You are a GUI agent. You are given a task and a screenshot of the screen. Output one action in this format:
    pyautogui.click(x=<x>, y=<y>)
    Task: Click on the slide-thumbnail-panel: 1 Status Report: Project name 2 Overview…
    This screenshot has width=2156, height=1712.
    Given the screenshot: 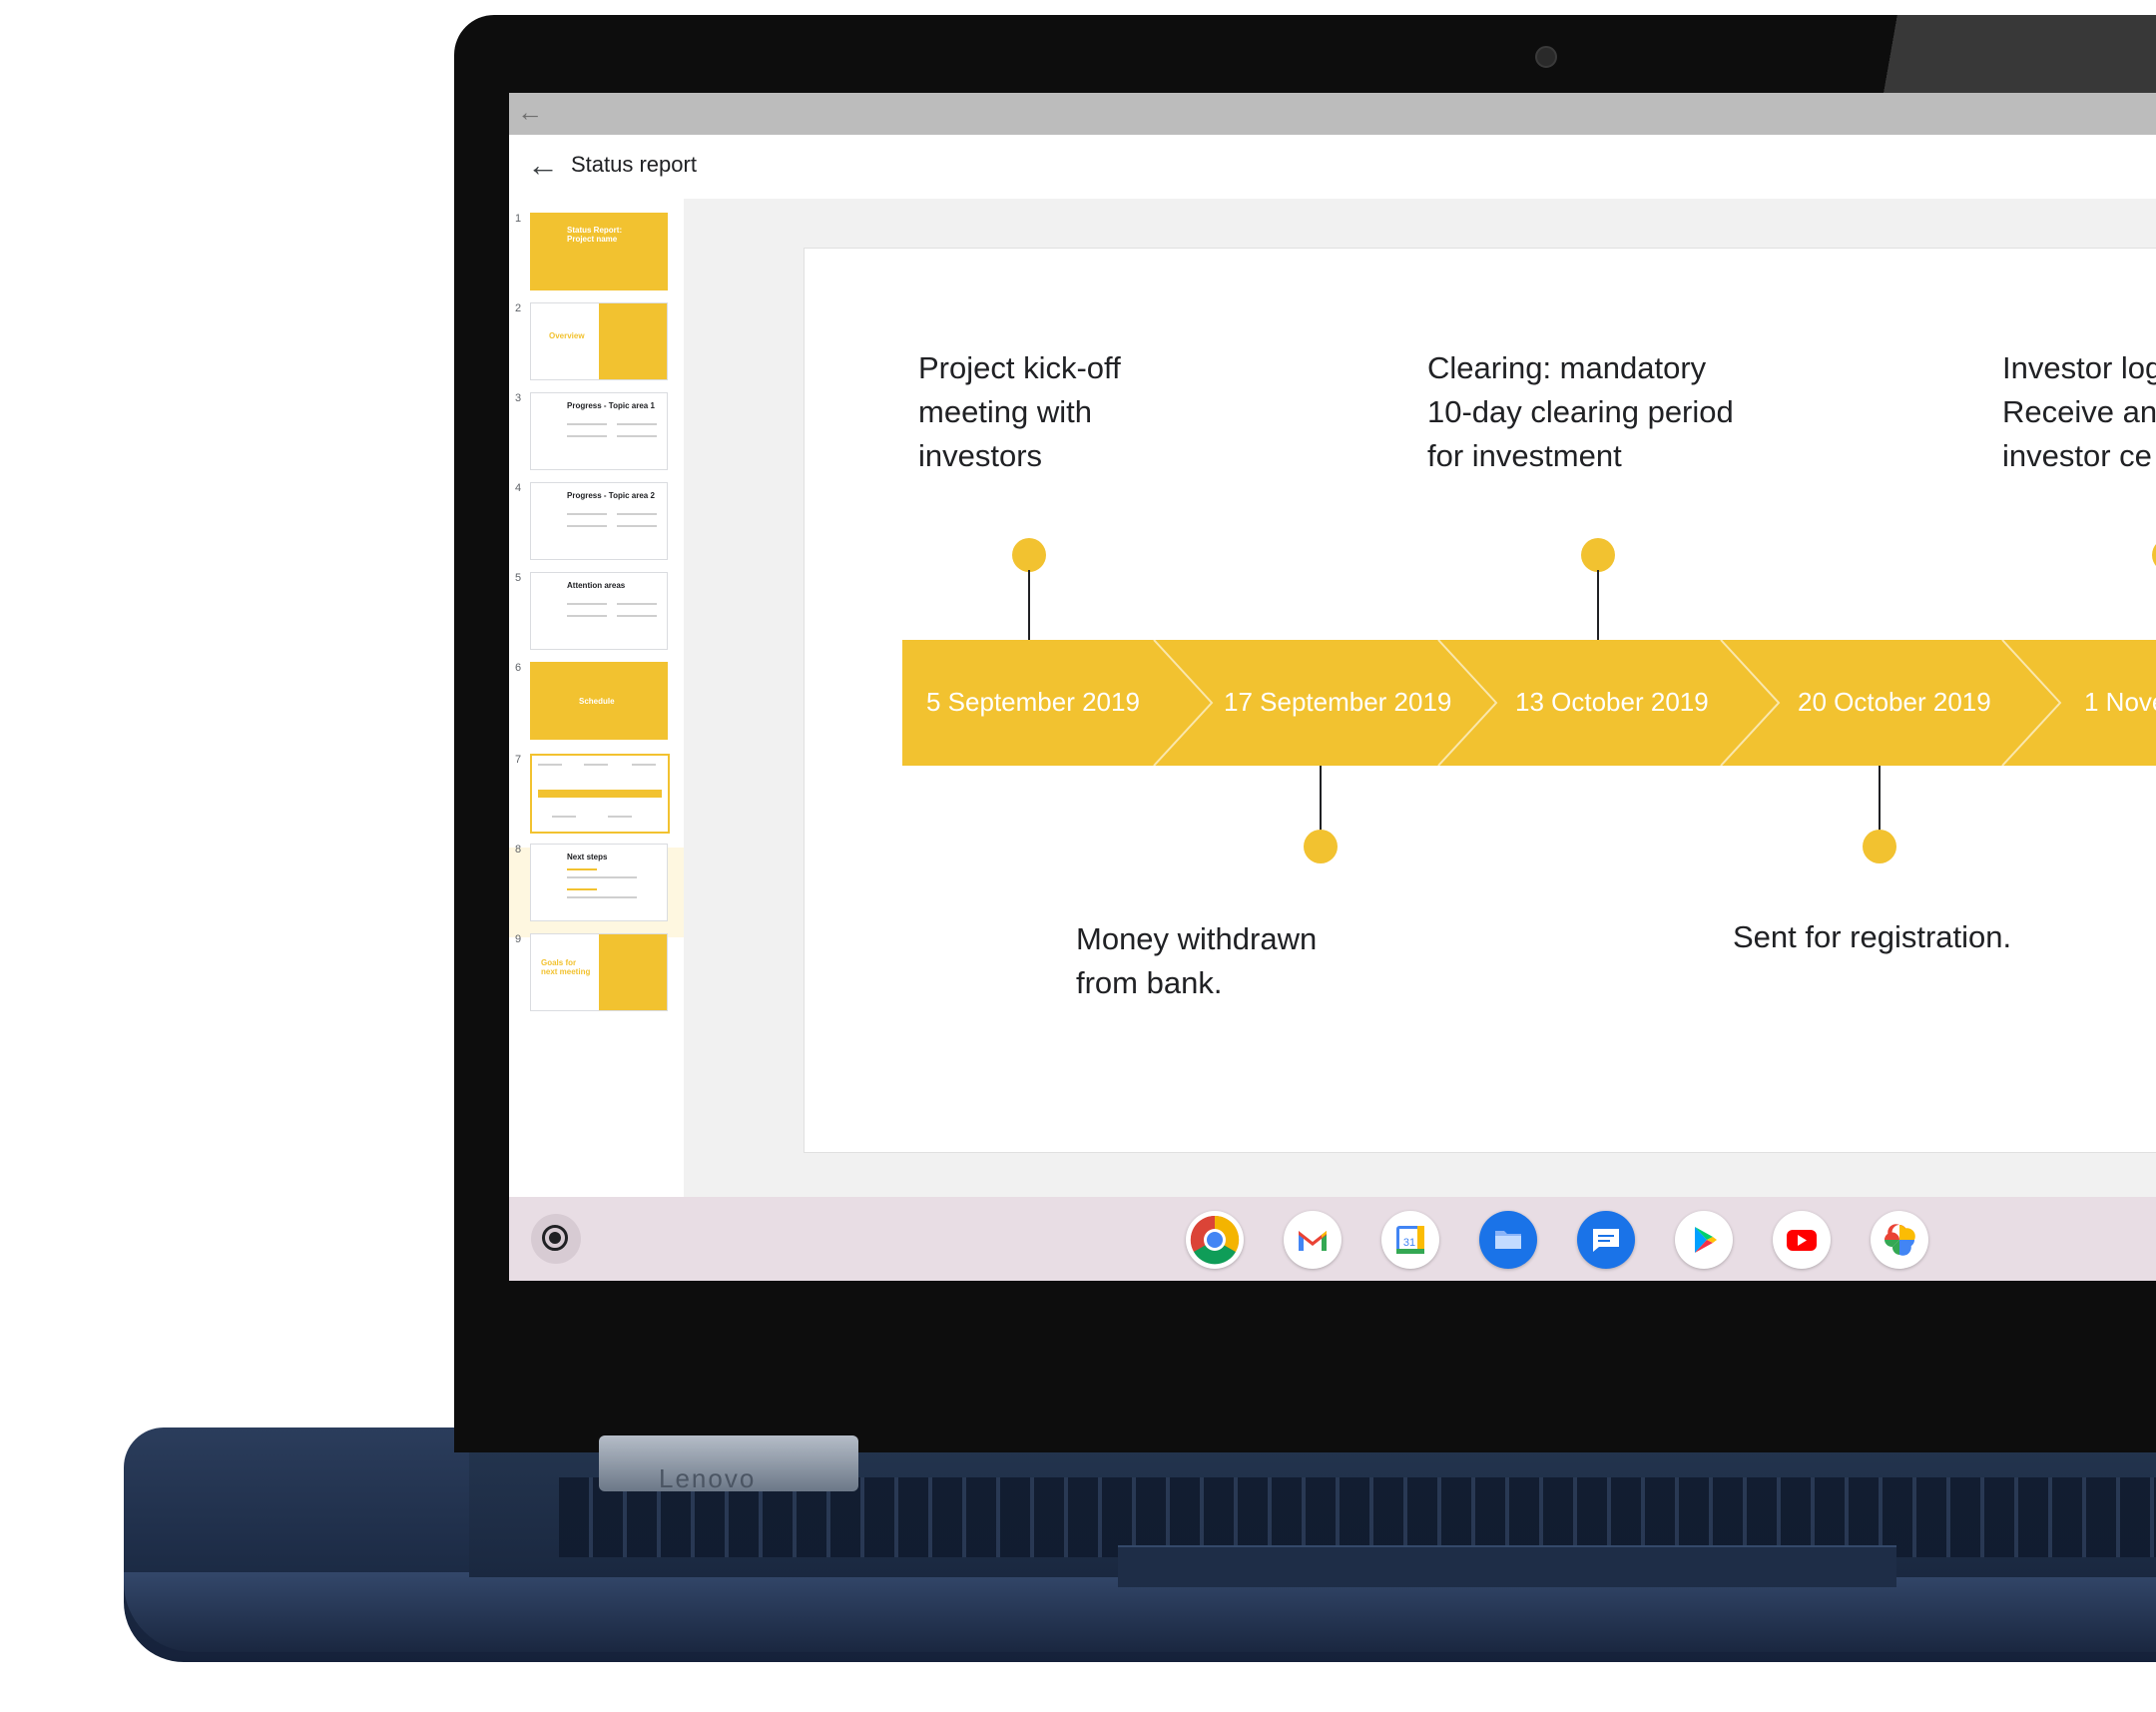 What is the action you would take?
    pyautogui.click(x=596, y=740)
    